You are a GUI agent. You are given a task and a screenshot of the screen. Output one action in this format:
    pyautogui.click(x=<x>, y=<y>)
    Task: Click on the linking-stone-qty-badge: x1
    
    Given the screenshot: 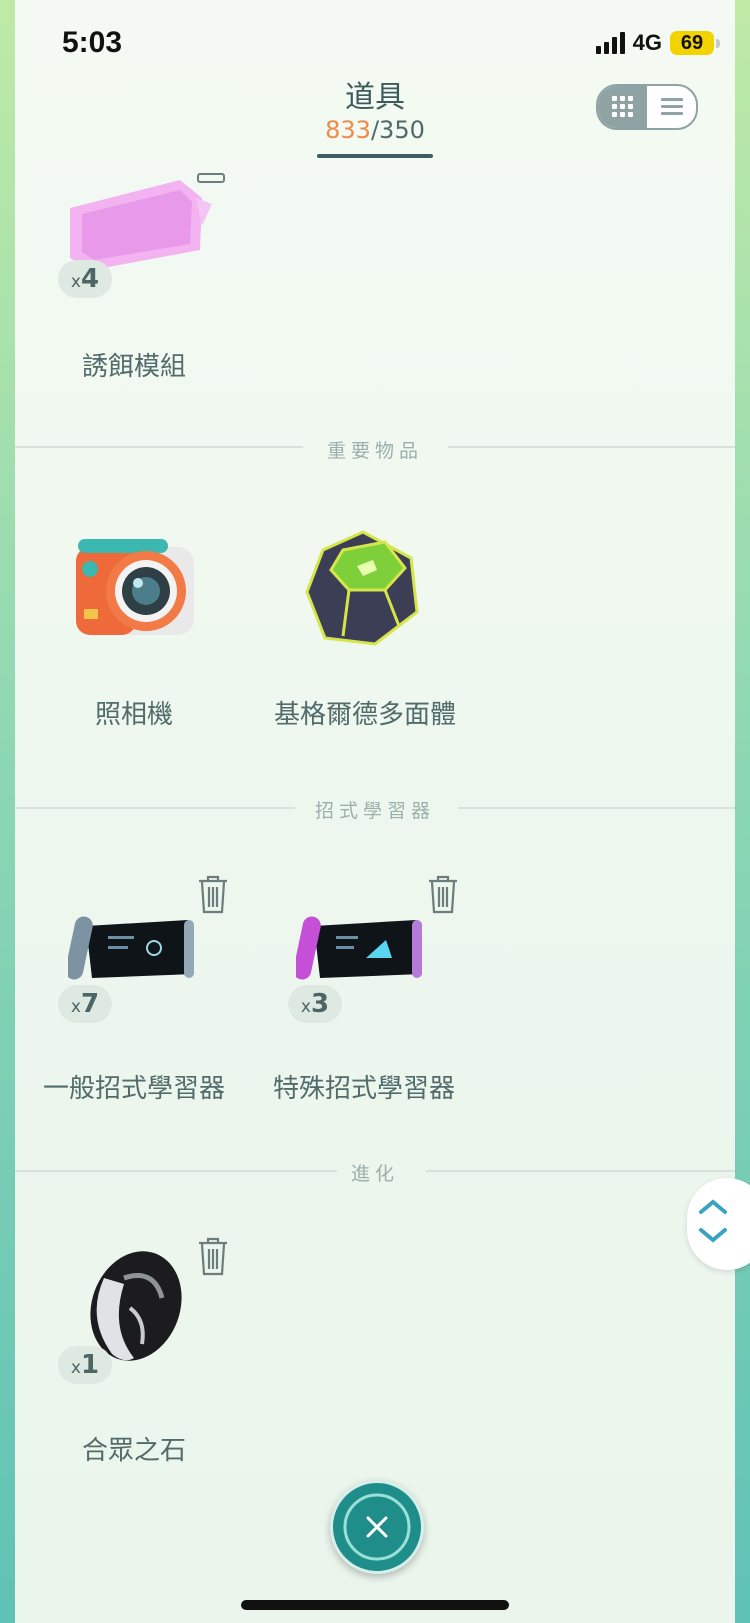 What is the action you would take?
    pyautogui.click(x=85, y=1365)
    